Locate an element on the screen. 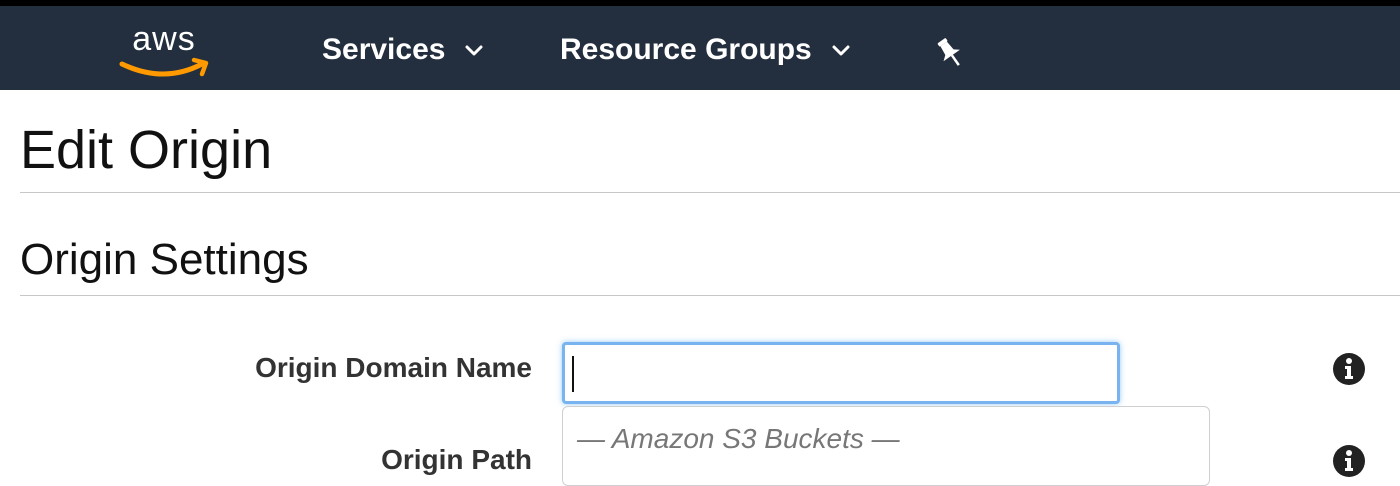  origin-domain-name-label: Origin Domain Name is located at coordinates (393, 367).